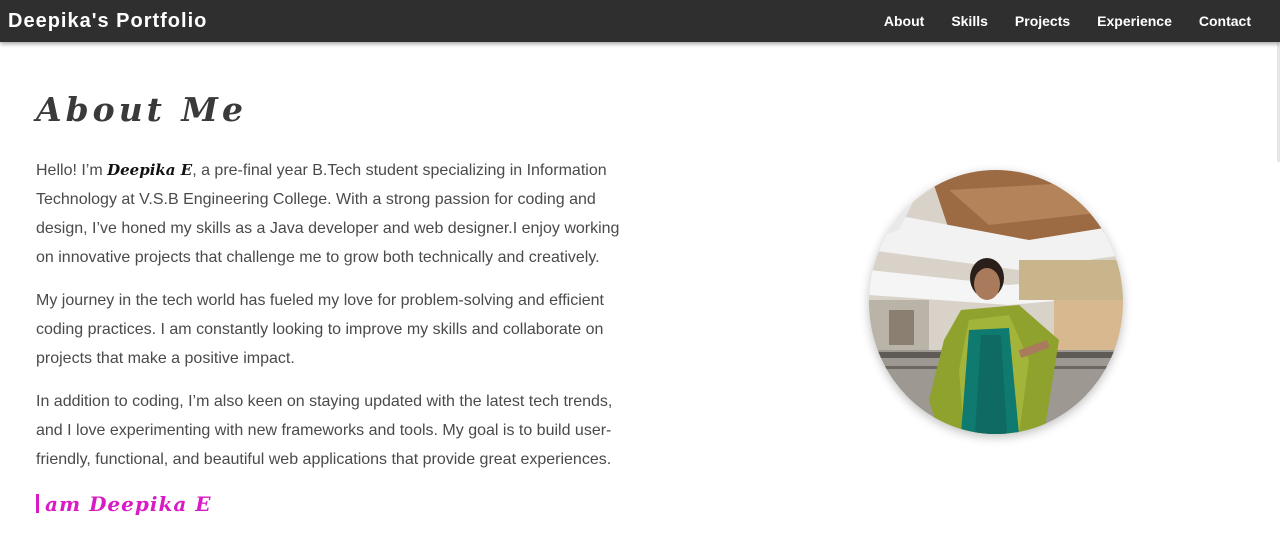 This screenshot has height=560, width=1280. Describe the element at coordinates (1042, 21) in the screenshot. I see `nav-link-projects: Projects` at that location.